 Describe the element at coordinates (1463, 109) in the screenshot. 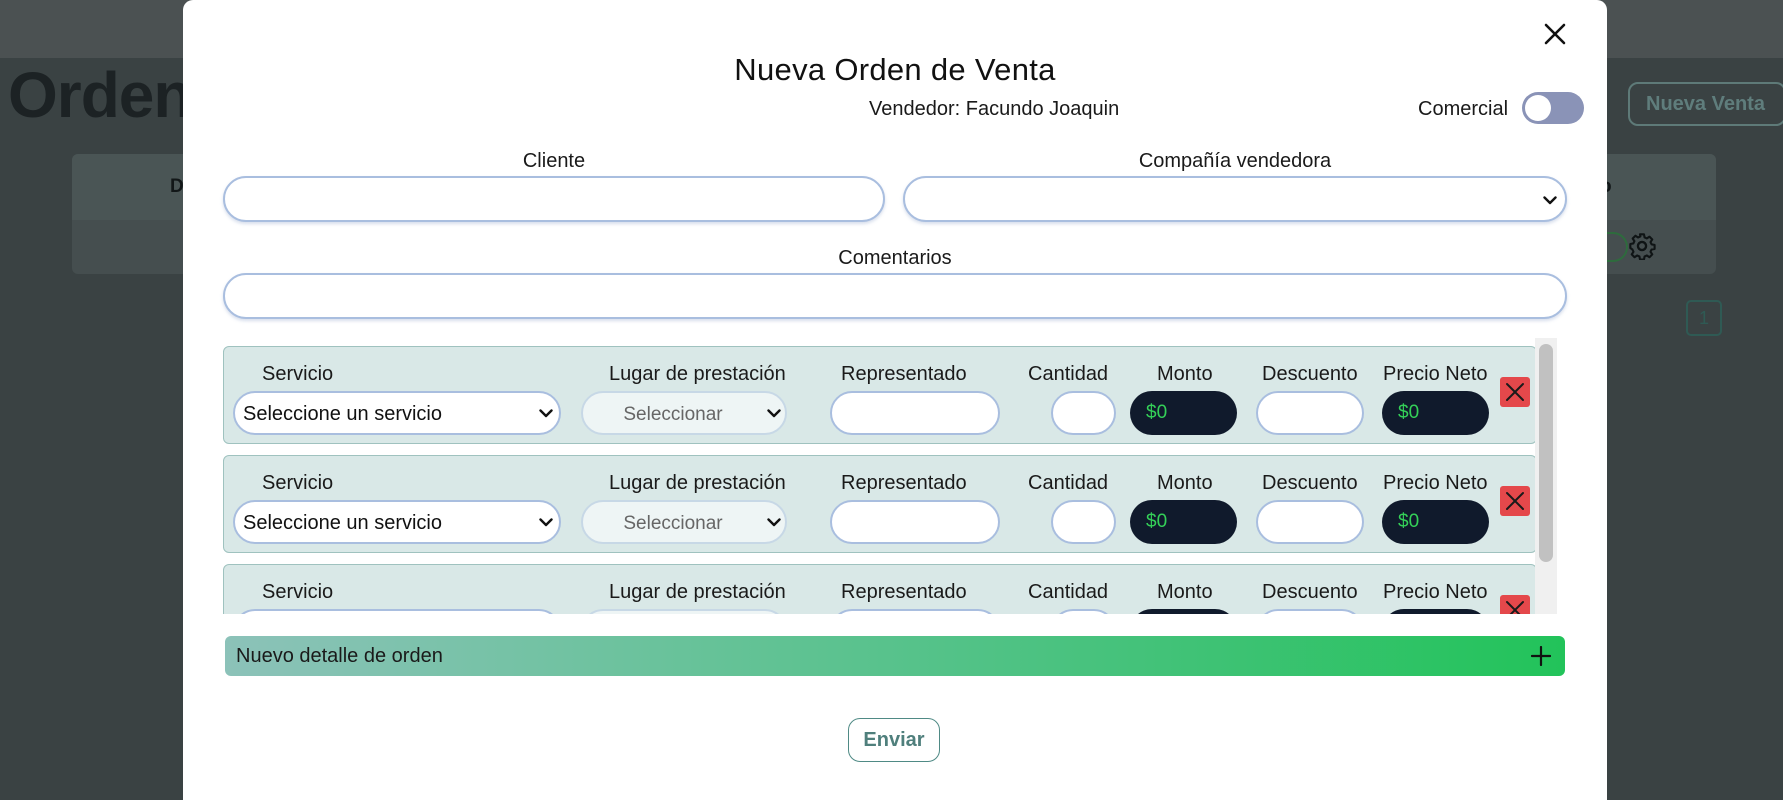

I see `comercial-label: Comercial` at that location.